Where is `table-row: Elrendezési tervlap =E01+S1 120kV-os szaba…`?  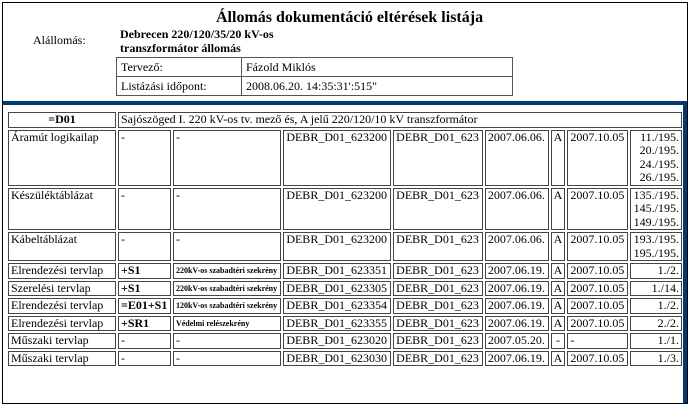 table-row: Elrendezési tervlap =E01+S1 120kV-os szaba… is located at coordinates (345, 306).